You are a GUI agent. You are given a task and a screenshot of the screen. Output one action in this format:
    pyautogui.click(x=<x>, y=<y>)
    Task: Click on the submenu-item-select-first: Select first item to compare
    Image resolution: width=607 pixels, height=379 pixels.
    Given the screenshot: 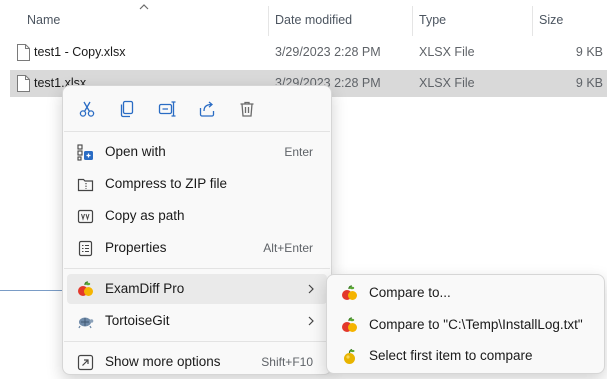 What is the action you would take?
    pyautogui.click(x=465, y=356)
    